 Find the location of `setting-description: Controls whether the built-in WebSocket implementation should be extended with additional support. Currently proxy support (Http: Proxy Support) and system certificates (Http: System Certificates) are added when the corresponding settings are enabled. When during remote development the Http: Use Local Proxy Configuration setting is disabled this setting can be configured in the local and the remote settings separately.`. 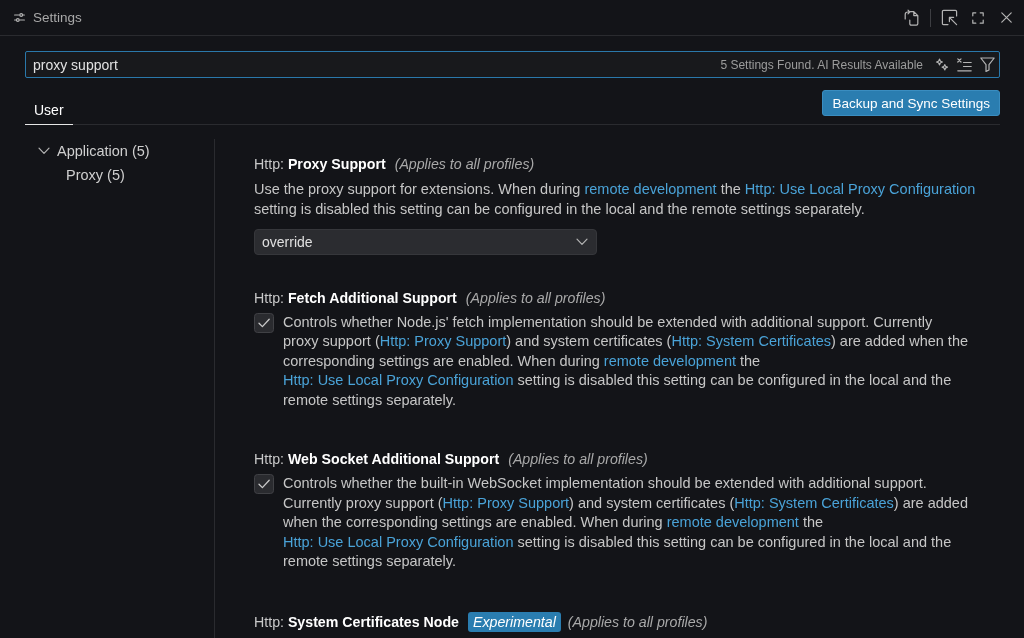

setting-description: Controls whether the built-in WebSocket implementation should be extended with additional support. Currently proxy support (Http: Proxy Support) and system certificates (Http: System Certificates) are added when the corresponding settings are enabled. When during remote development the Http: Use Local Proxy Configuration setting is disabled this setting can be configured in the local and the remote settings separately. is located at coordinates (626, 522).